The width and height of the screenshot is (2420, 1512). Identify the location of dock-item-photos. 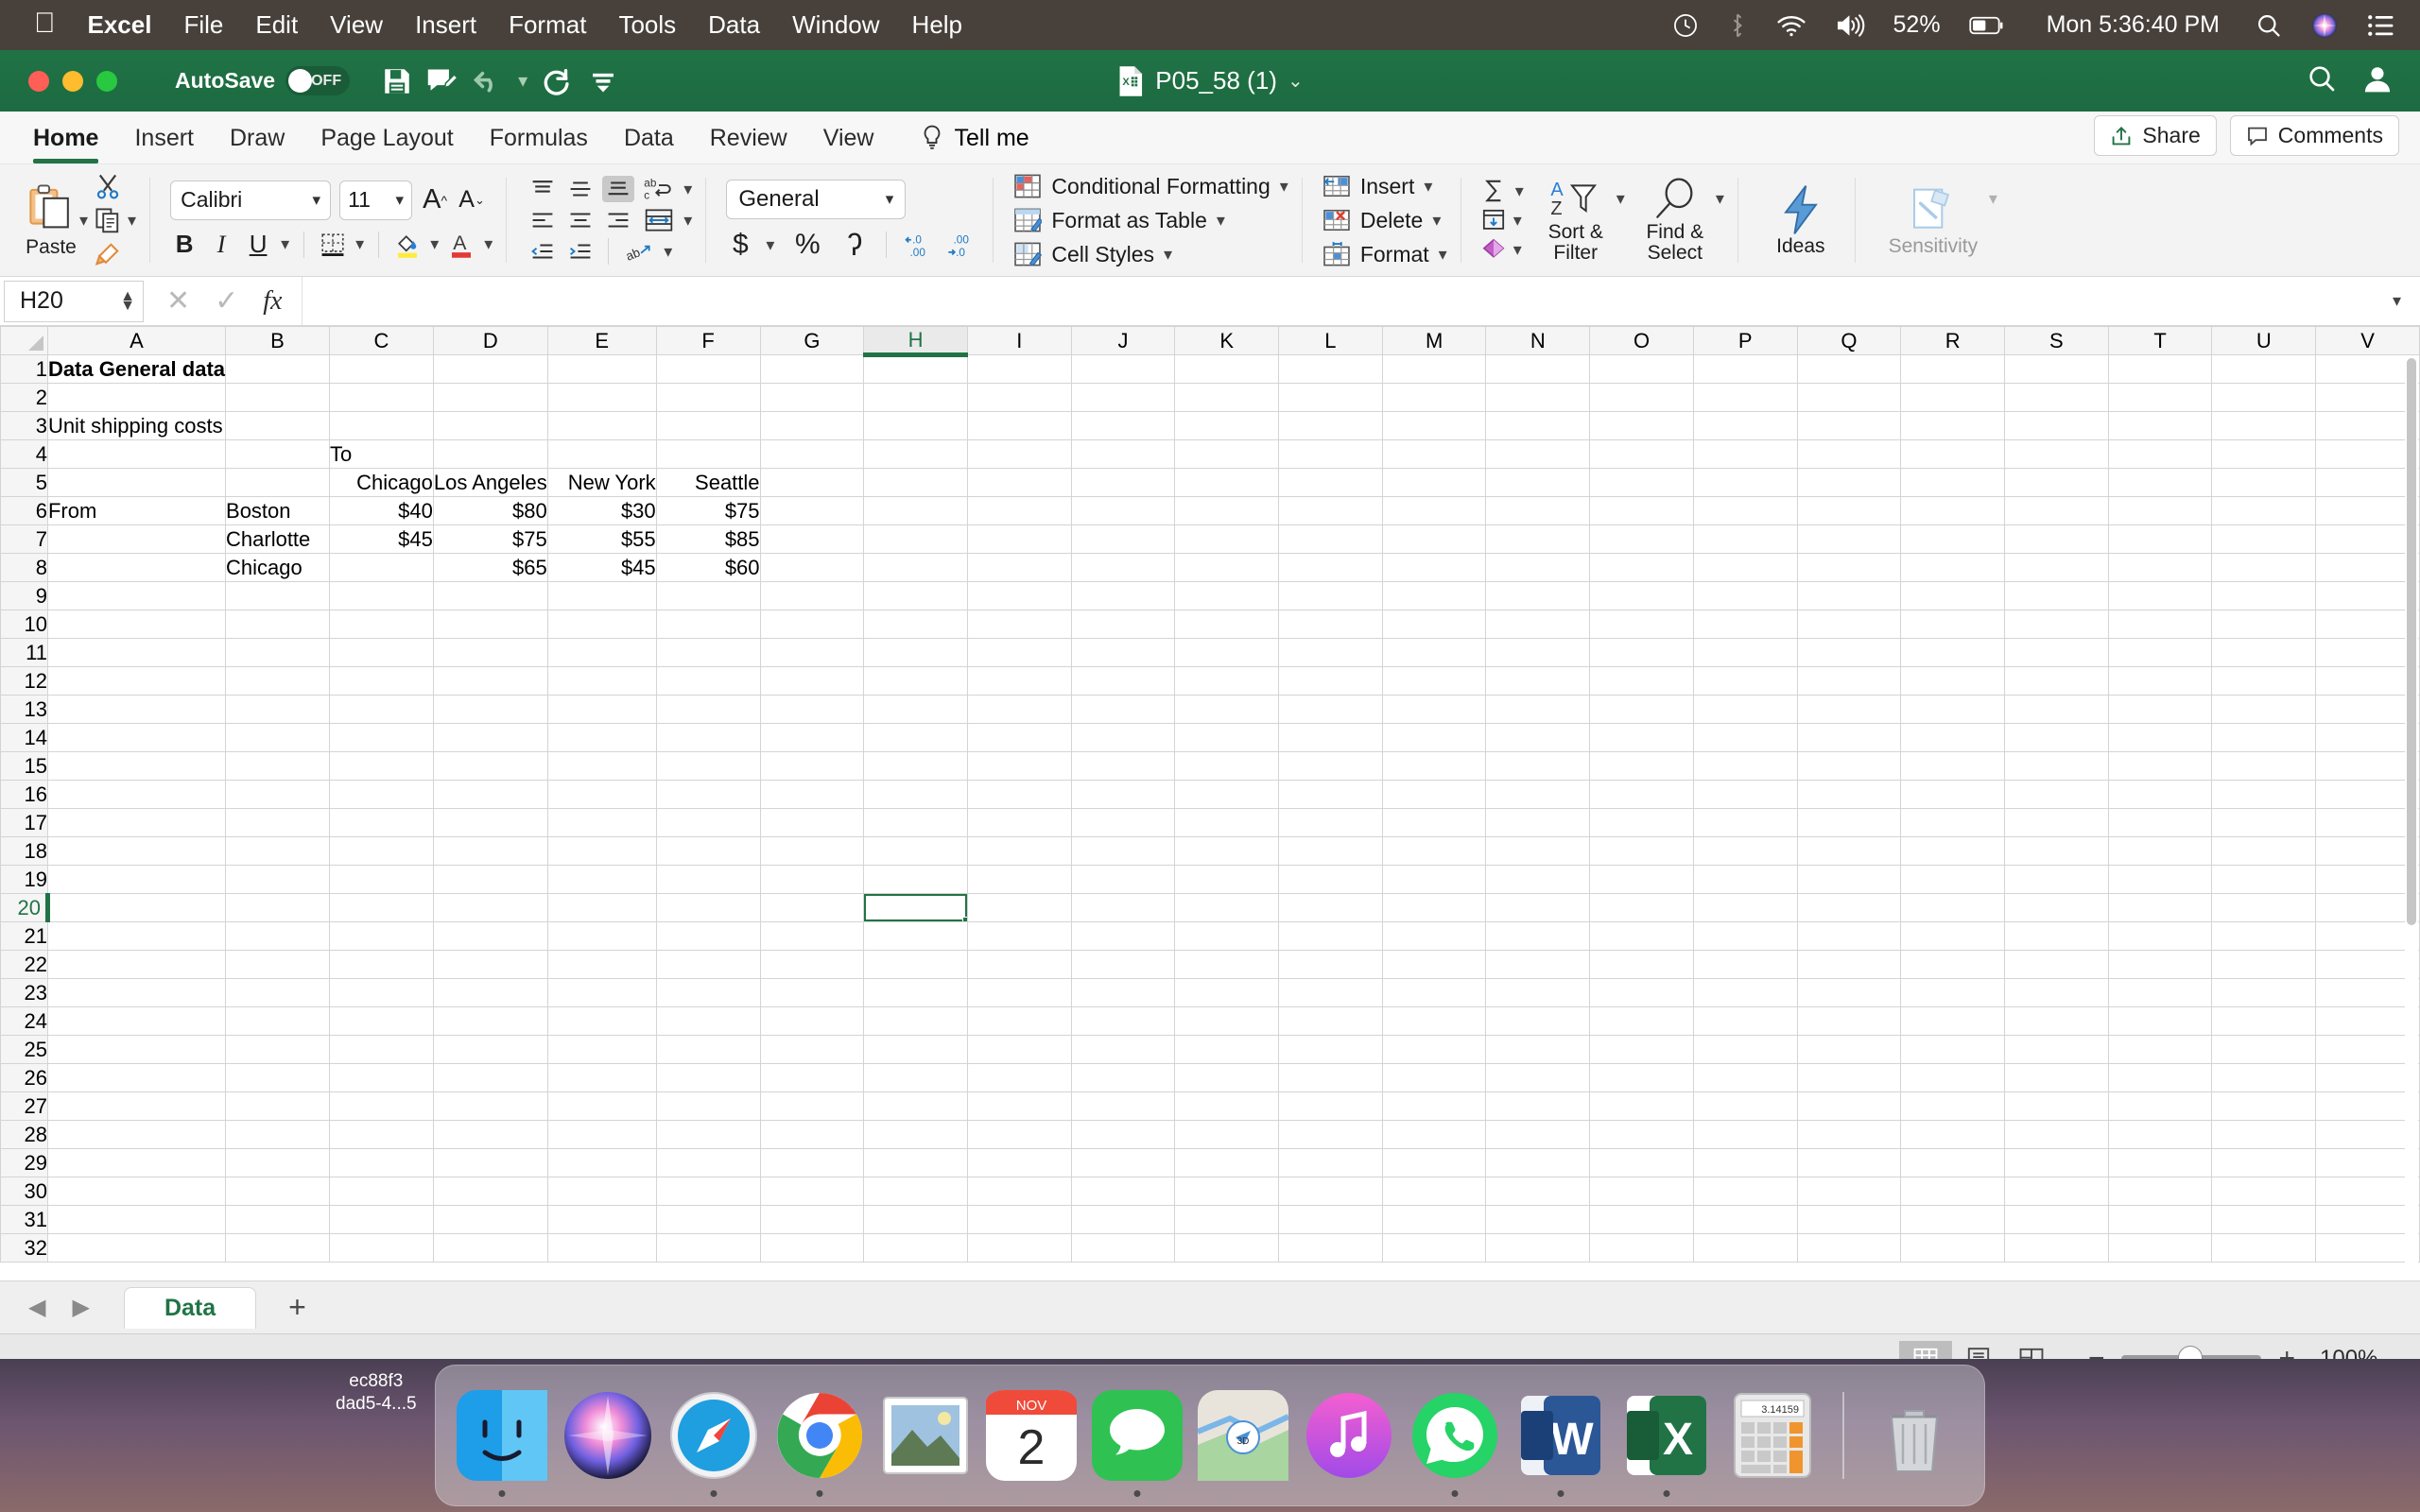
(925, 1435).